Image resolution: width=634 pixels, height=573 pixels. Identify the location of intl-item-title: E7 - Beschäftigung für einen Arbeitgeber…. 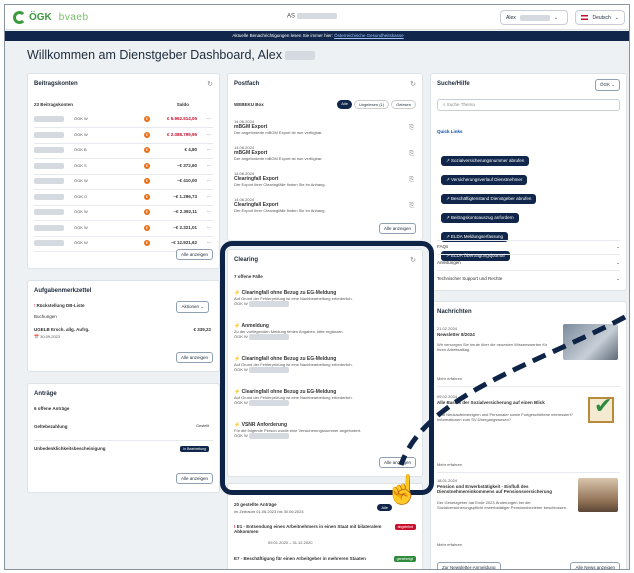
(300, 558).